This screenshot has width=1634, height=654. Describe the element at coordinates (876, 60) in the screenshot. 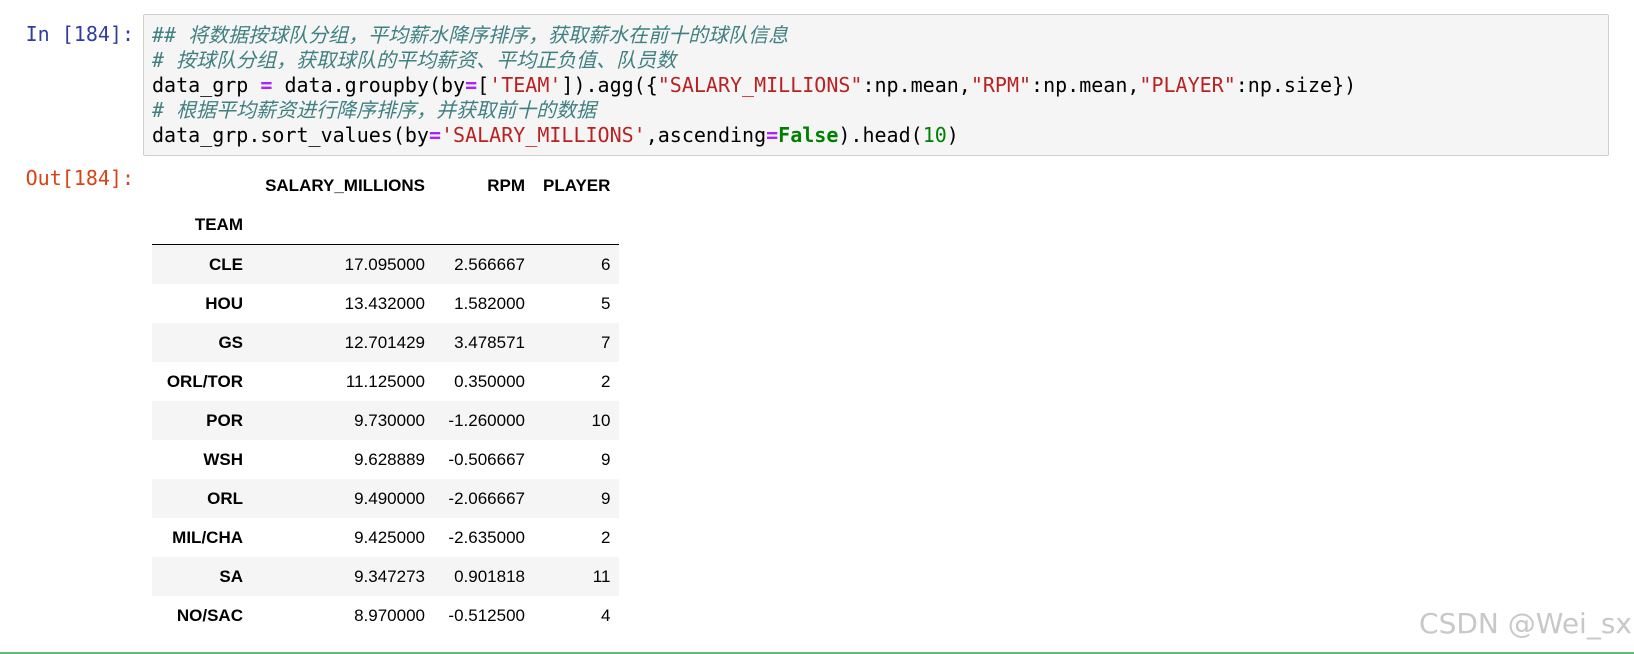

I see `code-line-2: # 按球队分组，获取球队的平均薪资、平均正负值、队员数` at that location.